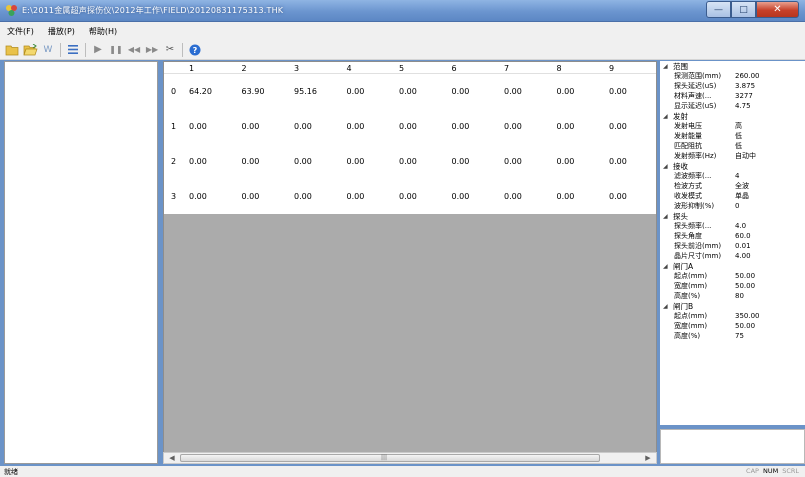  What do you see at coordinates (770, 246) in the screenshot?
I see `property-value: 0.01` at bounding box center [770, 246].